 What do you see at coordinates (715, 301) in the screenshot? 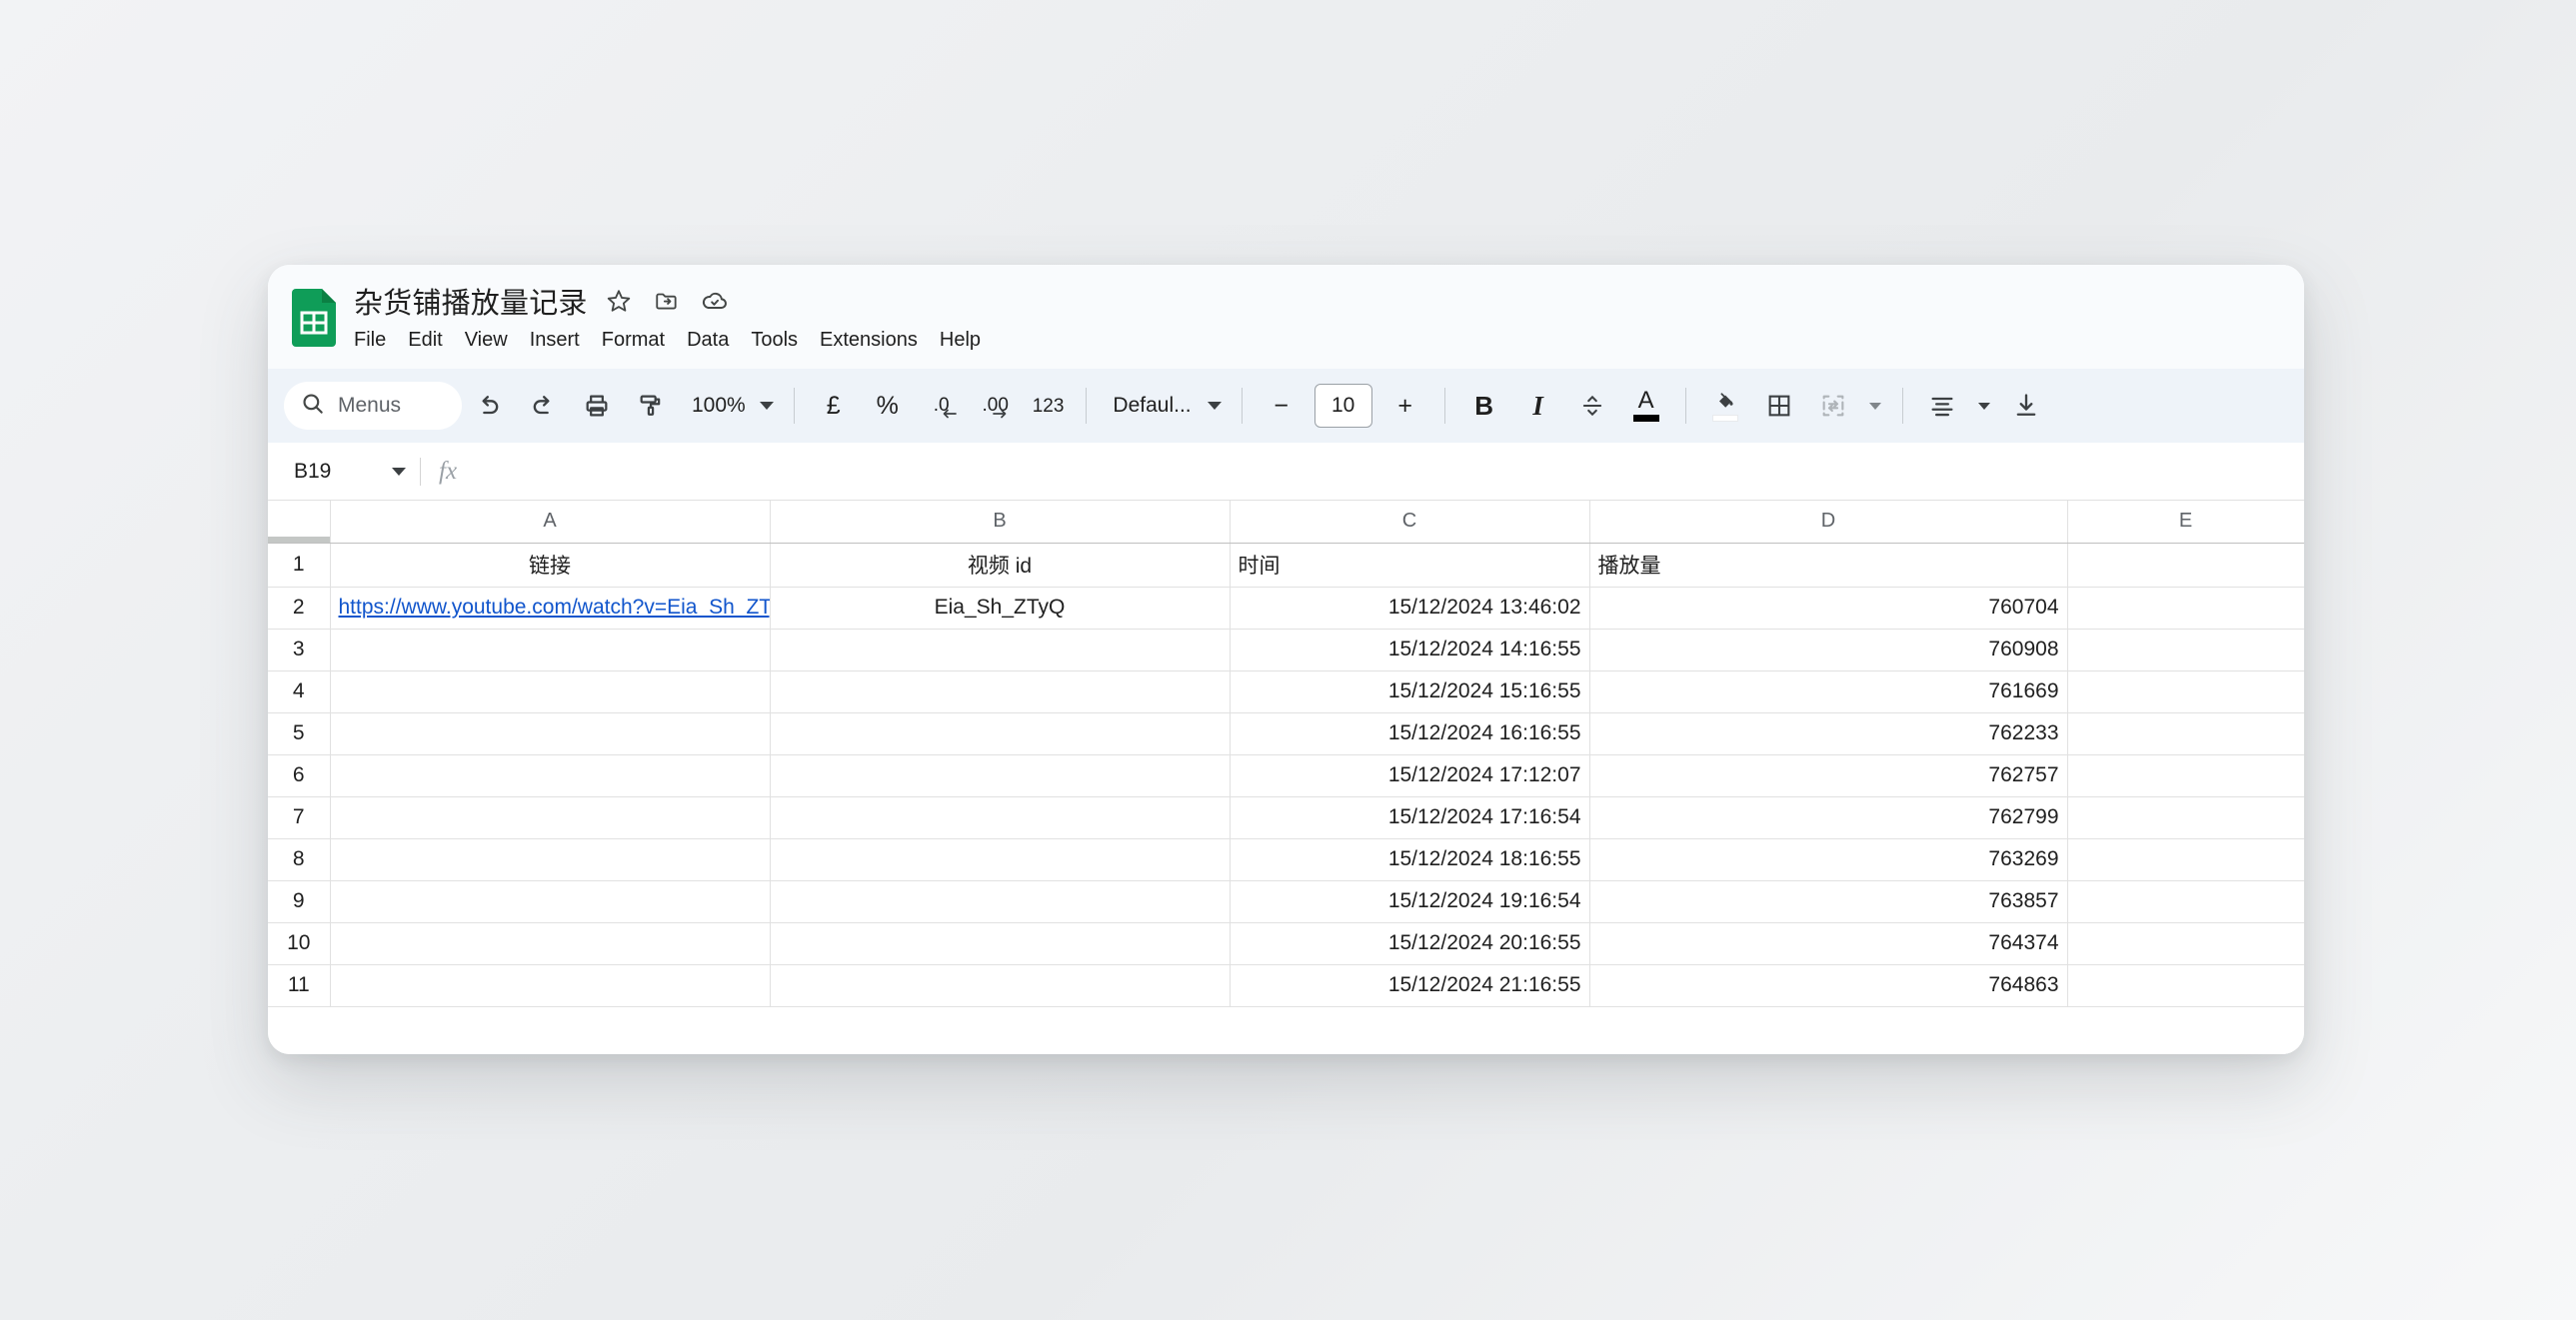
I see `cloud-saved-icon` at bounding box center [715, 301].